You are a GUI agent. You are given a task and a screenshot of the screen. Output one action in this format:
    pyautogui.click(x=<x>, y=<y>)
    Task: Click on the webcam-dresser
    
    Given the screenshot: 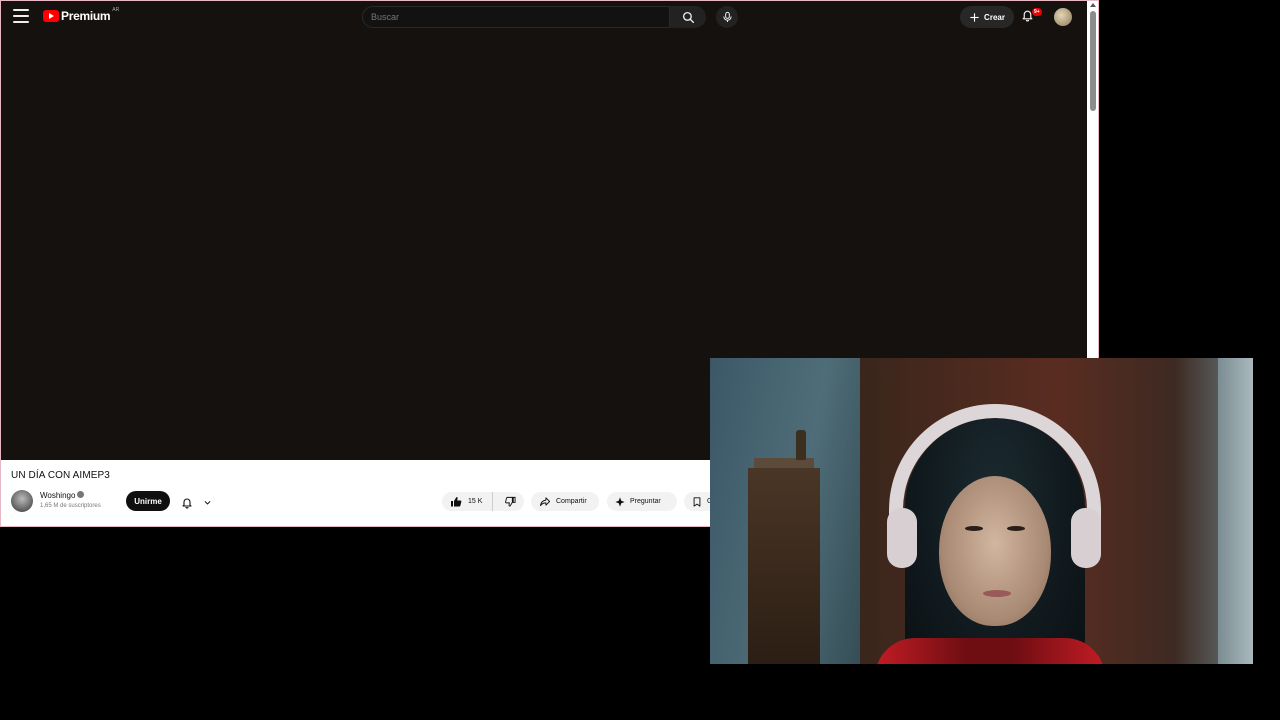 What is the action you would take?
    pyautogui.click(x=784, y=566)
    